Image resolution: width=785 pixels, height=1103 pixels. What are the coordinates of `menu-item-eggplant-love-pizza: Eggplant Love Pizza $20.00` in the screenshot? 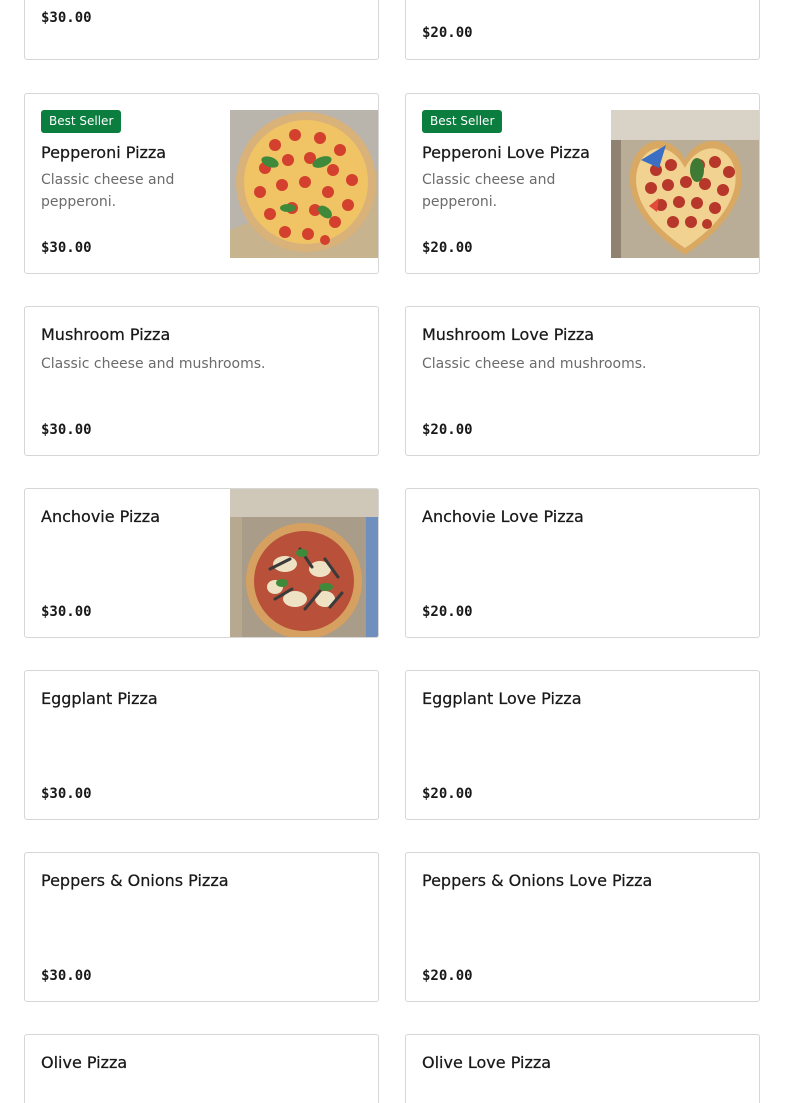 It's located at (582, 745).